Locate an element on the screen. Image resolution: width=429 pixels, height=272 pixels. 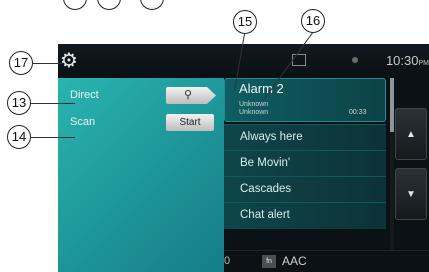
scan-row: Scan Start is located at coordinates (141, 122).